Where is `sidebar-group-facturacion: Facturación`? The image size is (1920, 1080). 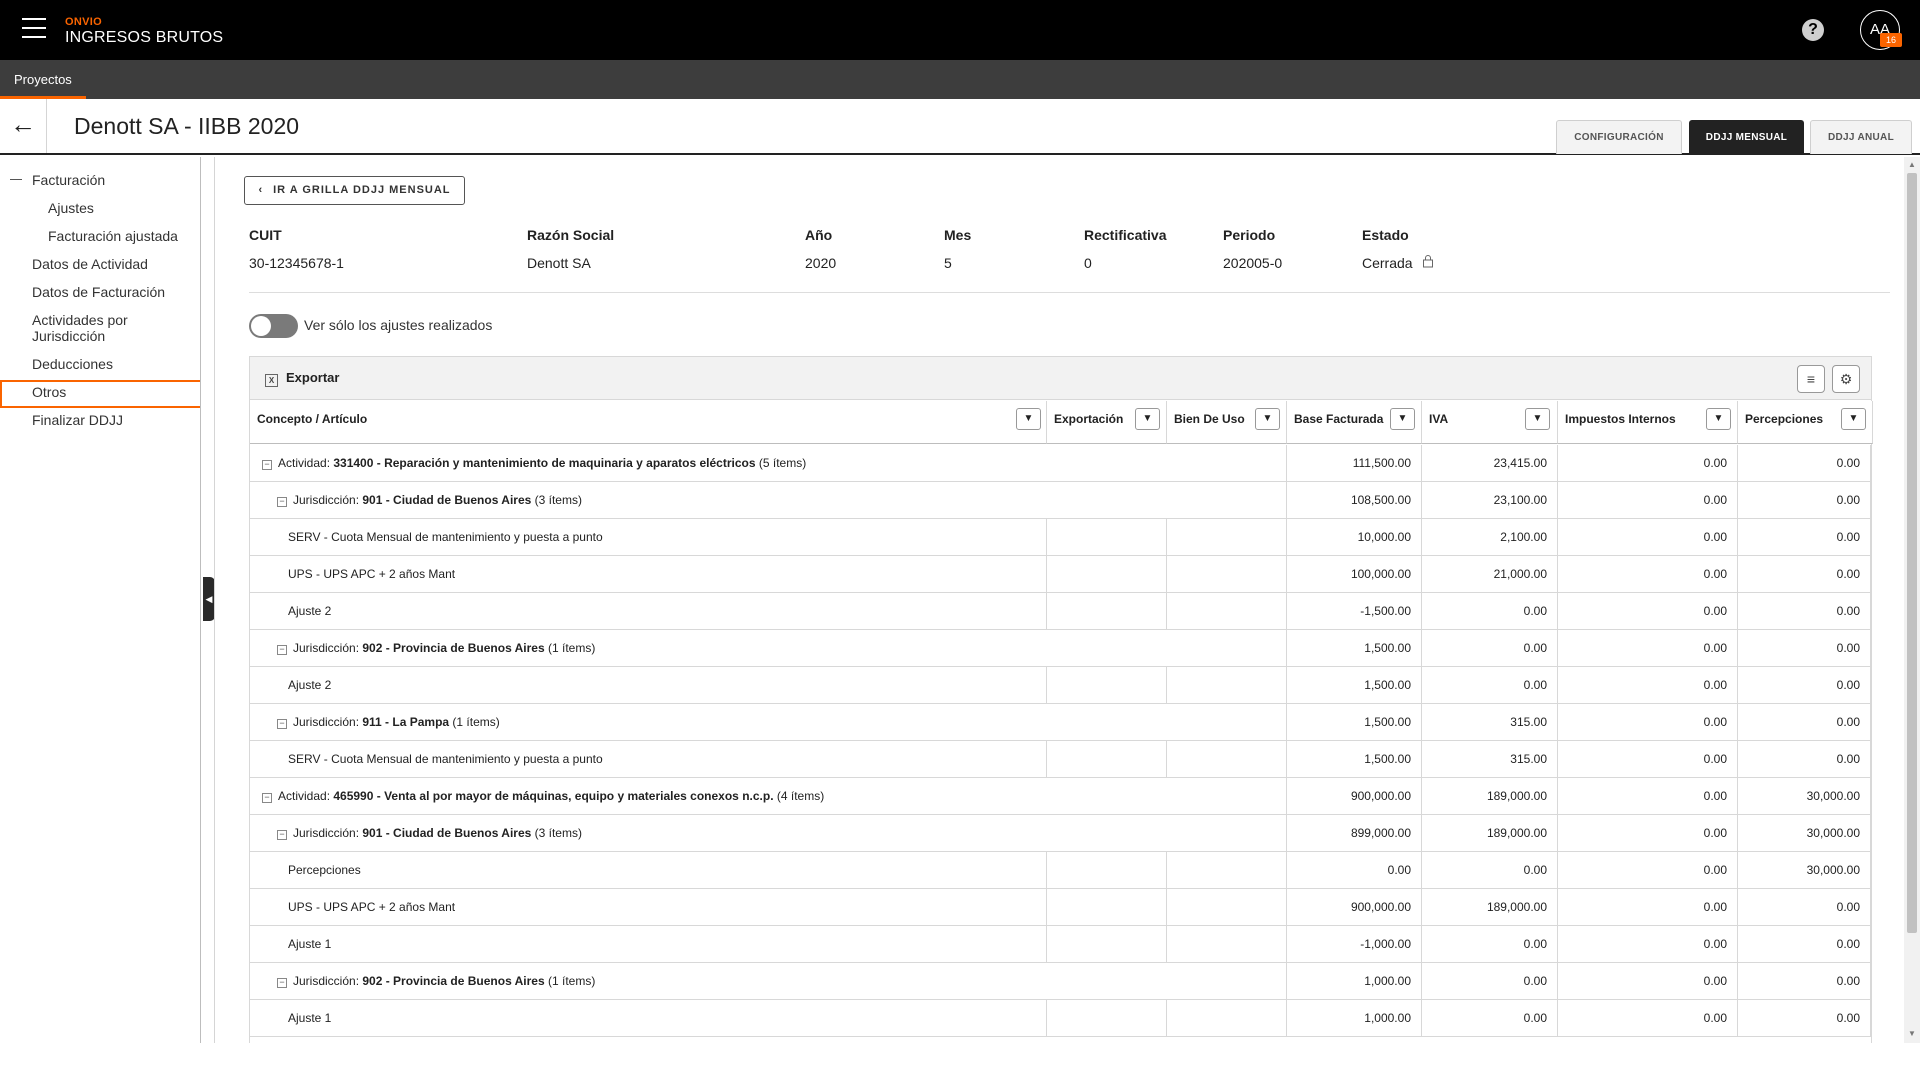
sidebar-group-facturacion: Facturación is located at coordinates (68, 180).